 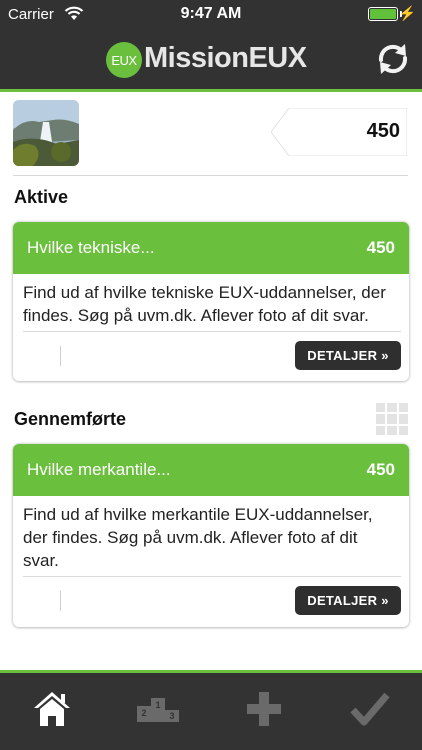 What do you see at coordinates (211, 248) in the screenshot?
I see `card-header: Hvilke tekniske... 450` at bounding box center [211, 248].